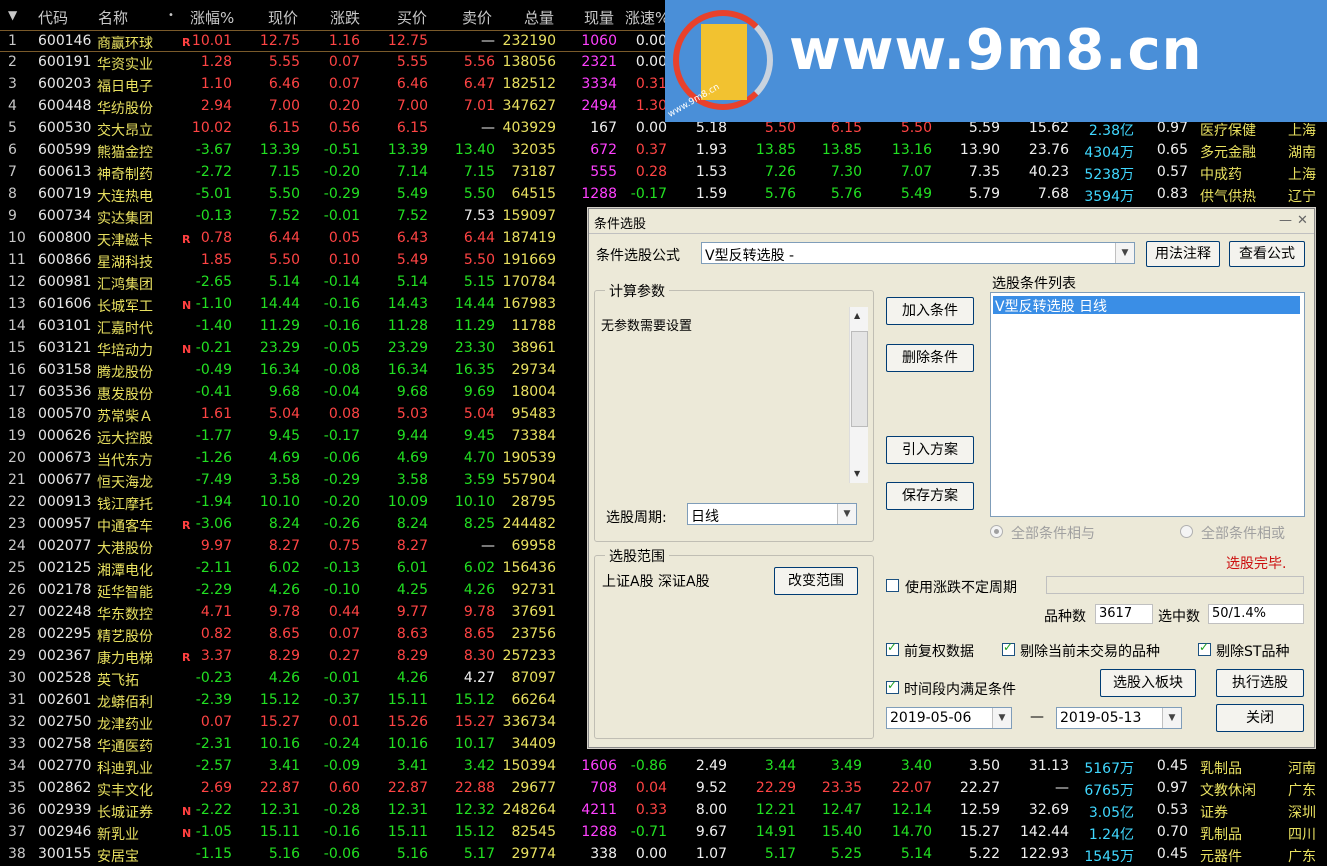  What do you see at coordinates (213, 678) in the screenshot?
I see `cell-pct: -0.23` at bounding box center [213, 678].